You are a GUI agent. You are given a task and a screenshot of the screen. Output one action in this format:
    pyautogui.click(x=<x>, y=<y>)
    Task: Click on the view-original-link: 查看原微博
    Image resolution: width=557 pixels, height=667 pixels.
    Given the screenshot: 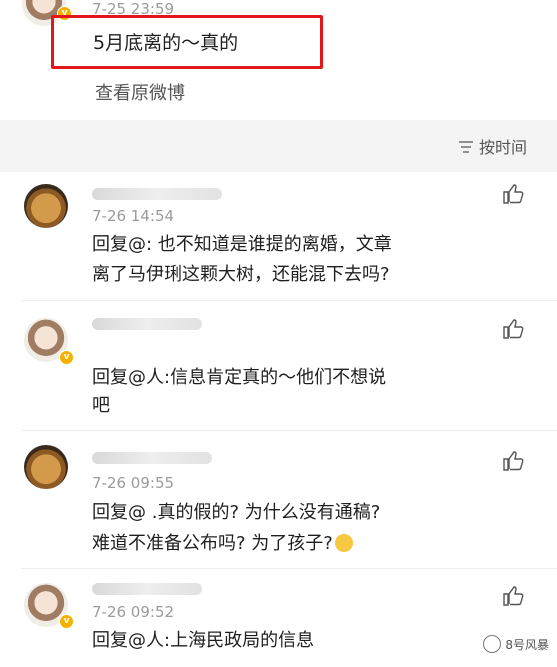 What is the action you would take?
    pyautogui.click(x=140, y=92)
    